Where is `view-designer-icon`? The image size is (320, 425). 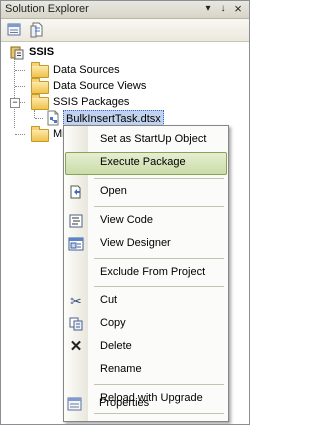 view-designer-icon is located at coordinates (76, 244).